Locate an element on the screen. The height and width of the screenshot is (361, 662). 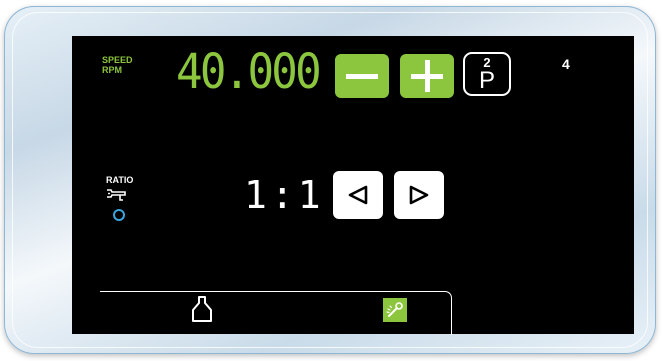
plus-icon is located at coordinates (427, 76).